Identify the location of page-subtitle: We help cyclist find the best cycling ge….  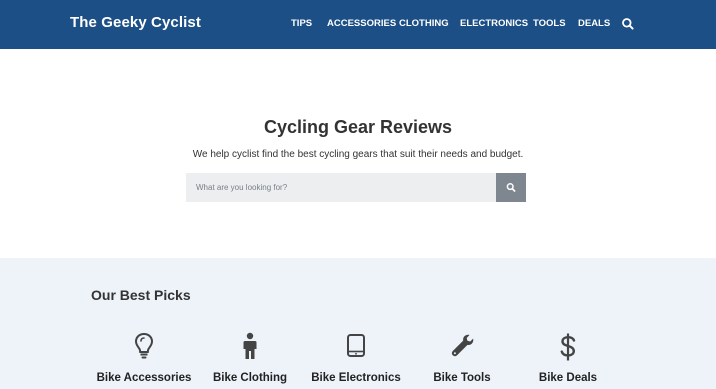
(358, 154).